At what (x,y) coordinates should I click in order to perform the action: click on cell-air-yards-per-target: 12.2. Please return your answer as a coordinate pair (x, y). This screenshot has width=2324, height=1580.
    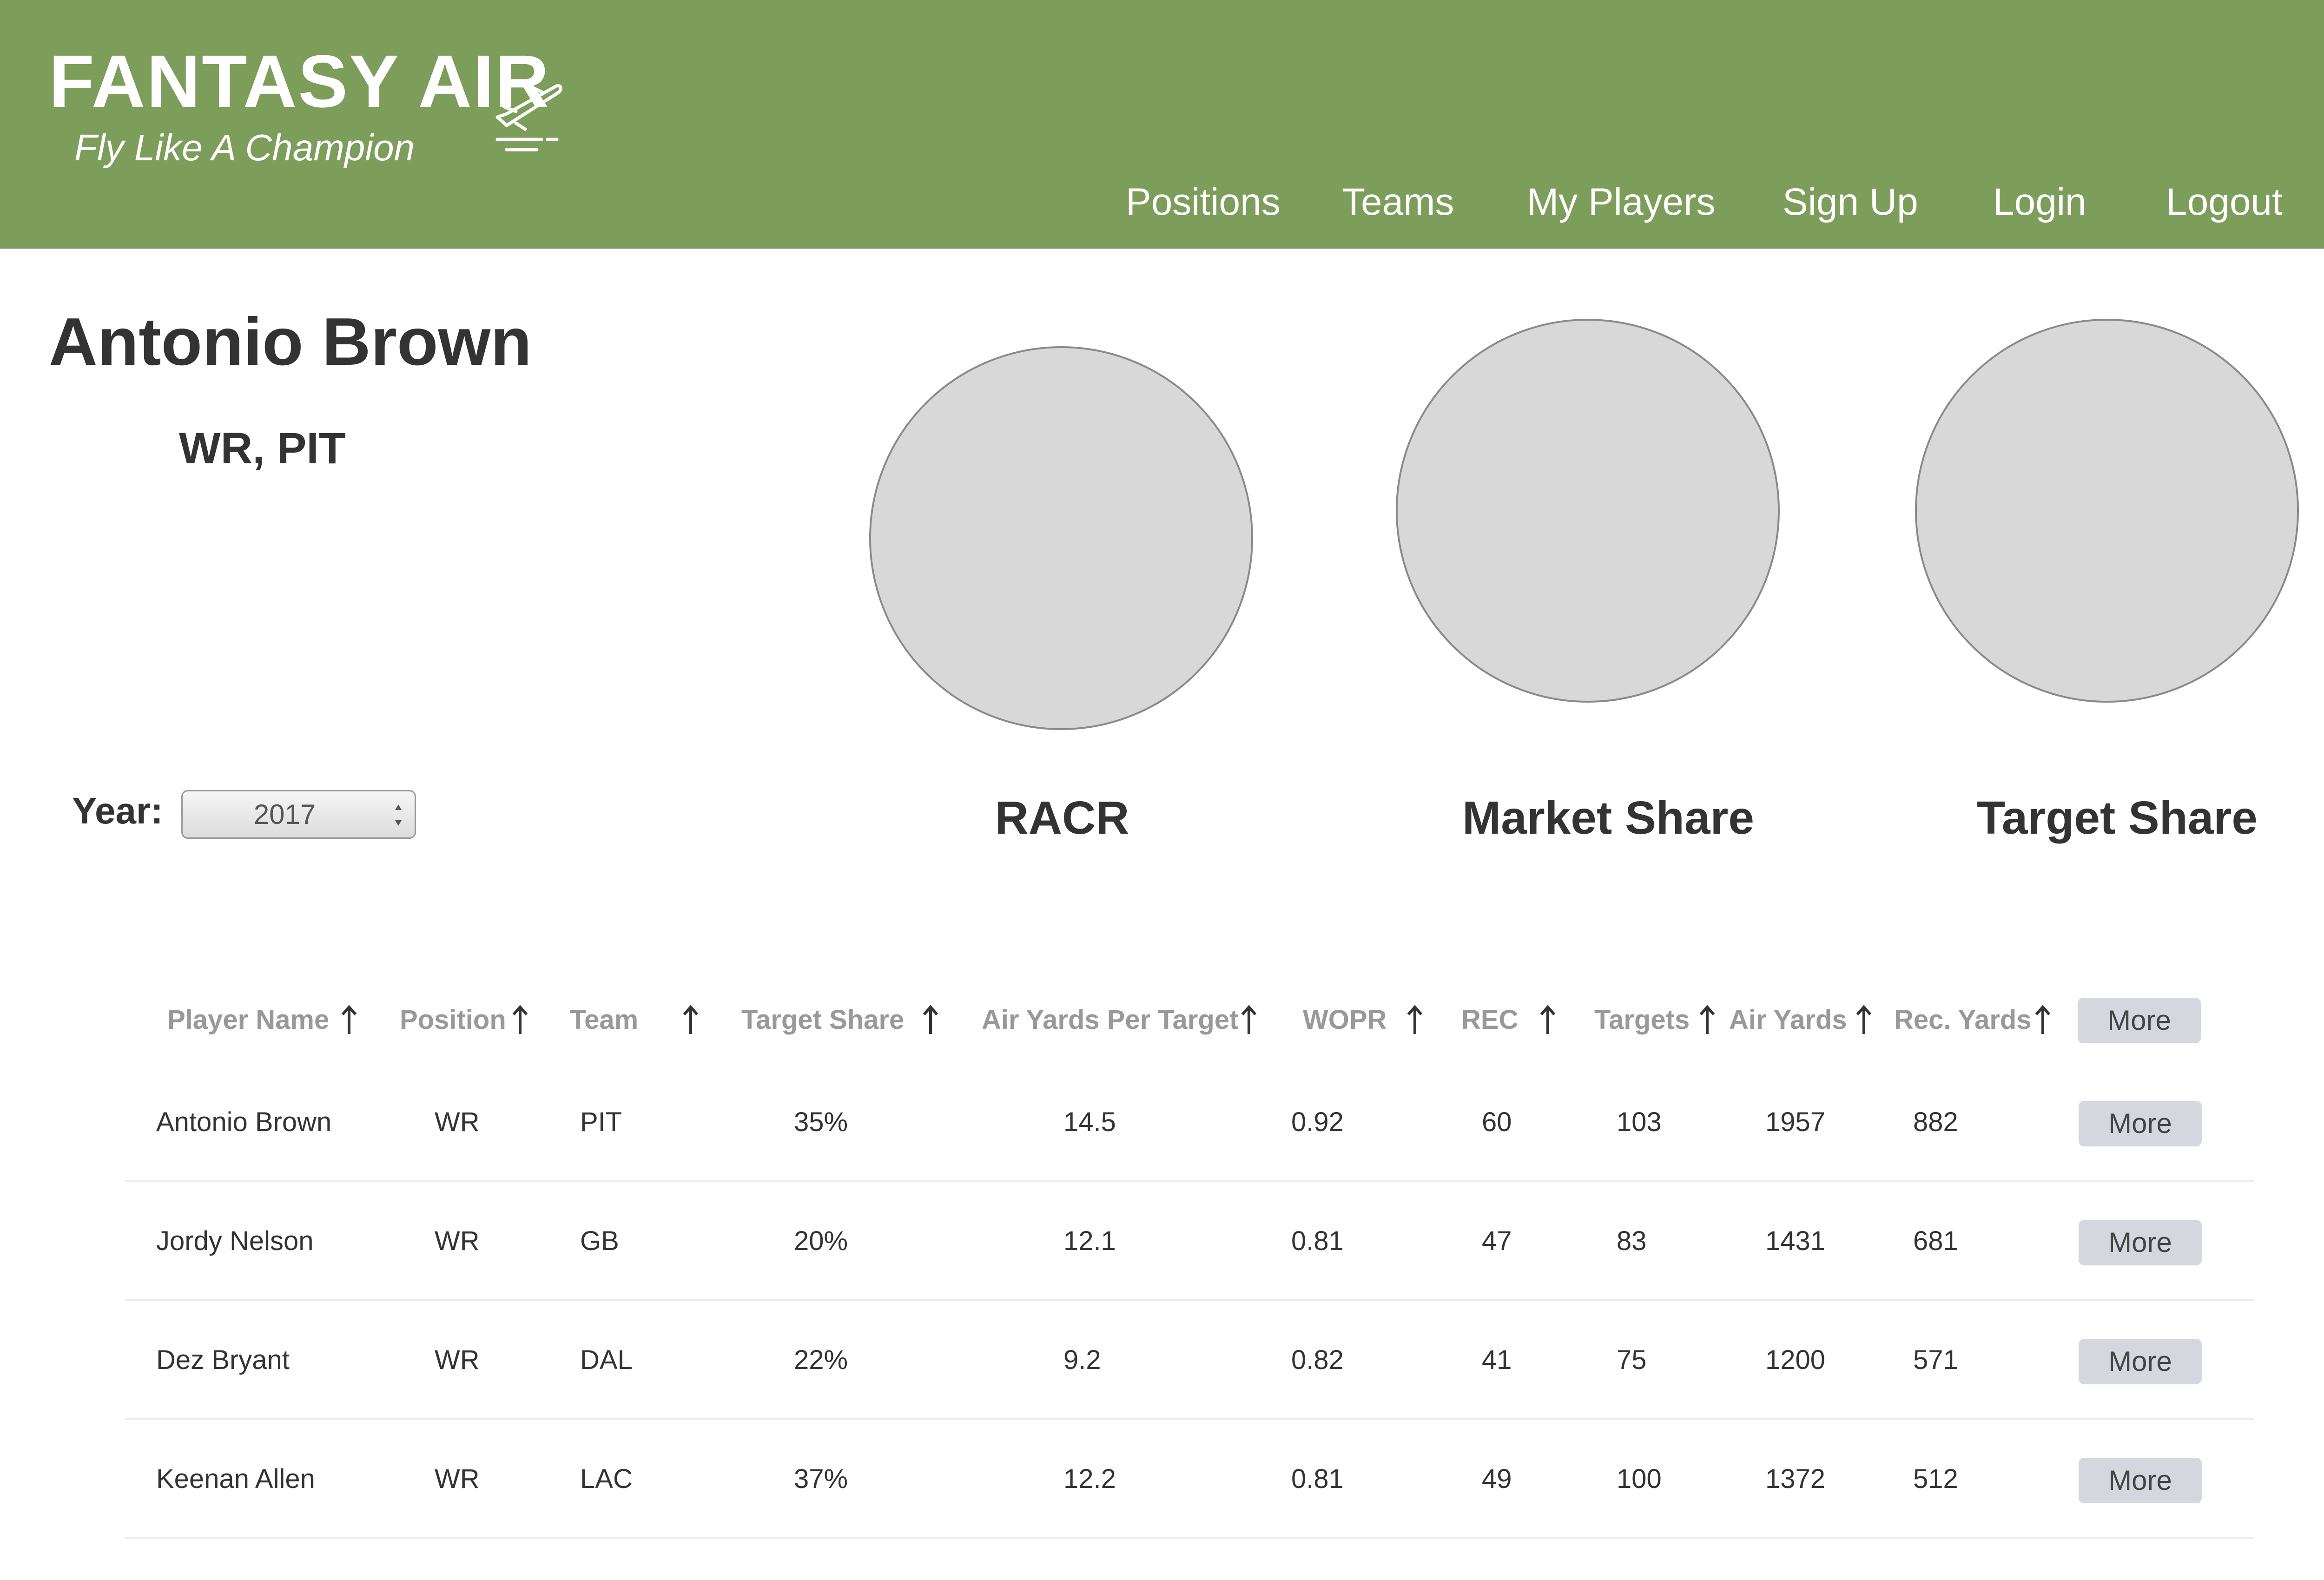
    Looking at the image, I should click on (1089, 1479).